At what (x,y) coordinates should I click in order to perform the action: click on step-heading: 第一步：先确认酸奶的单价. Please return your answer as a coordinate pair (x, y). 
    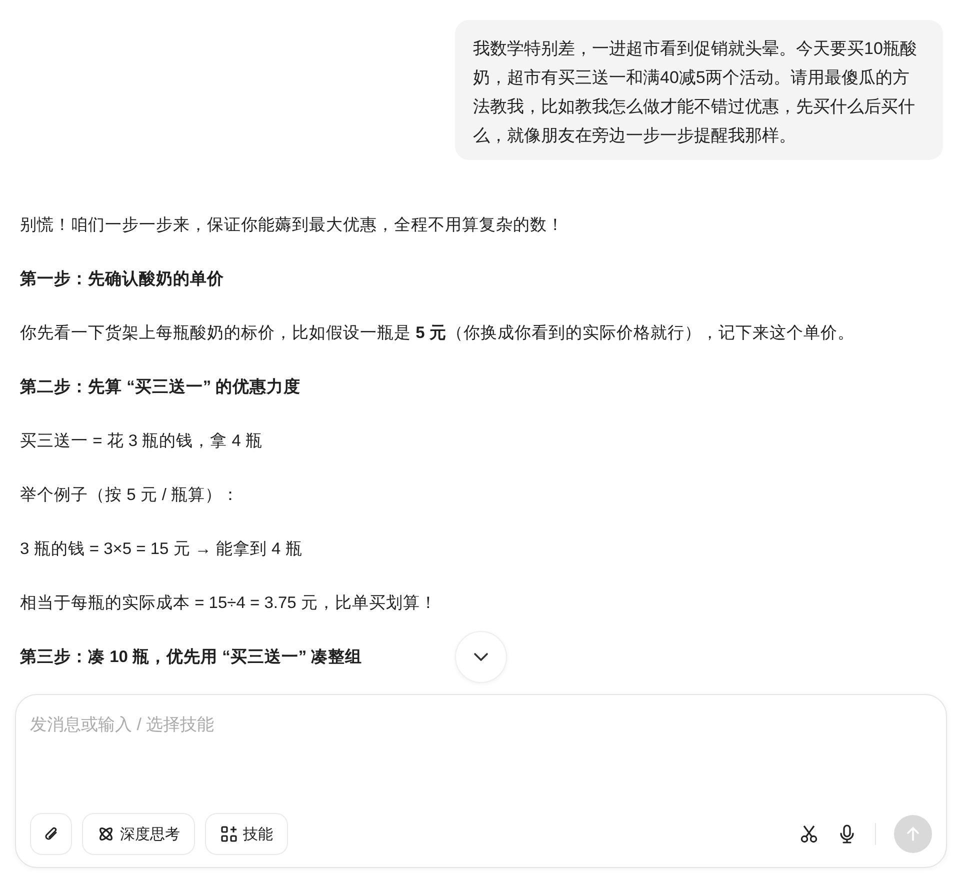
    Looking at the image, I should click on (122, 279).